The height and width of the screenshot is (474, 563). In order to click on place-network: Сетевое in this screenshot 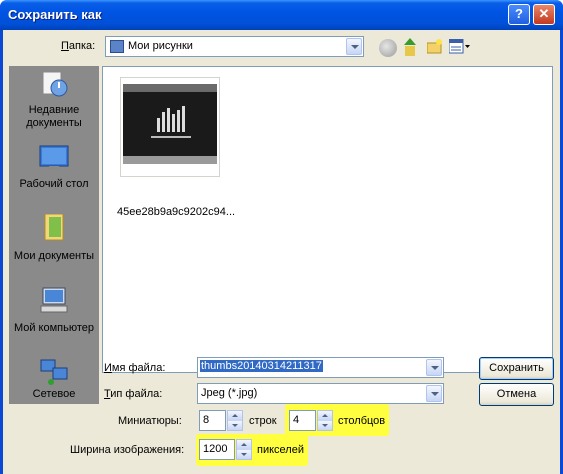, I will do `click(54, 379)`.